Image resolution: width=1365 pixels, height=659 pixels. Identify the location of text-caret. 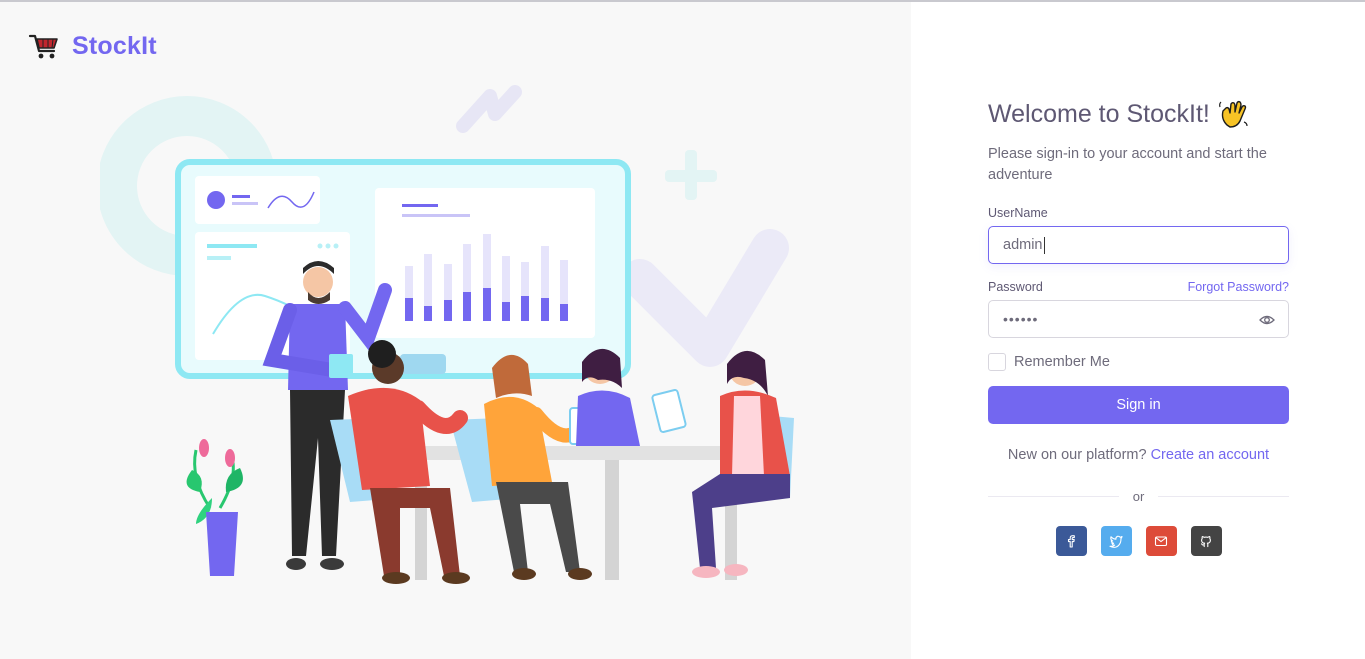
(1044, 245).